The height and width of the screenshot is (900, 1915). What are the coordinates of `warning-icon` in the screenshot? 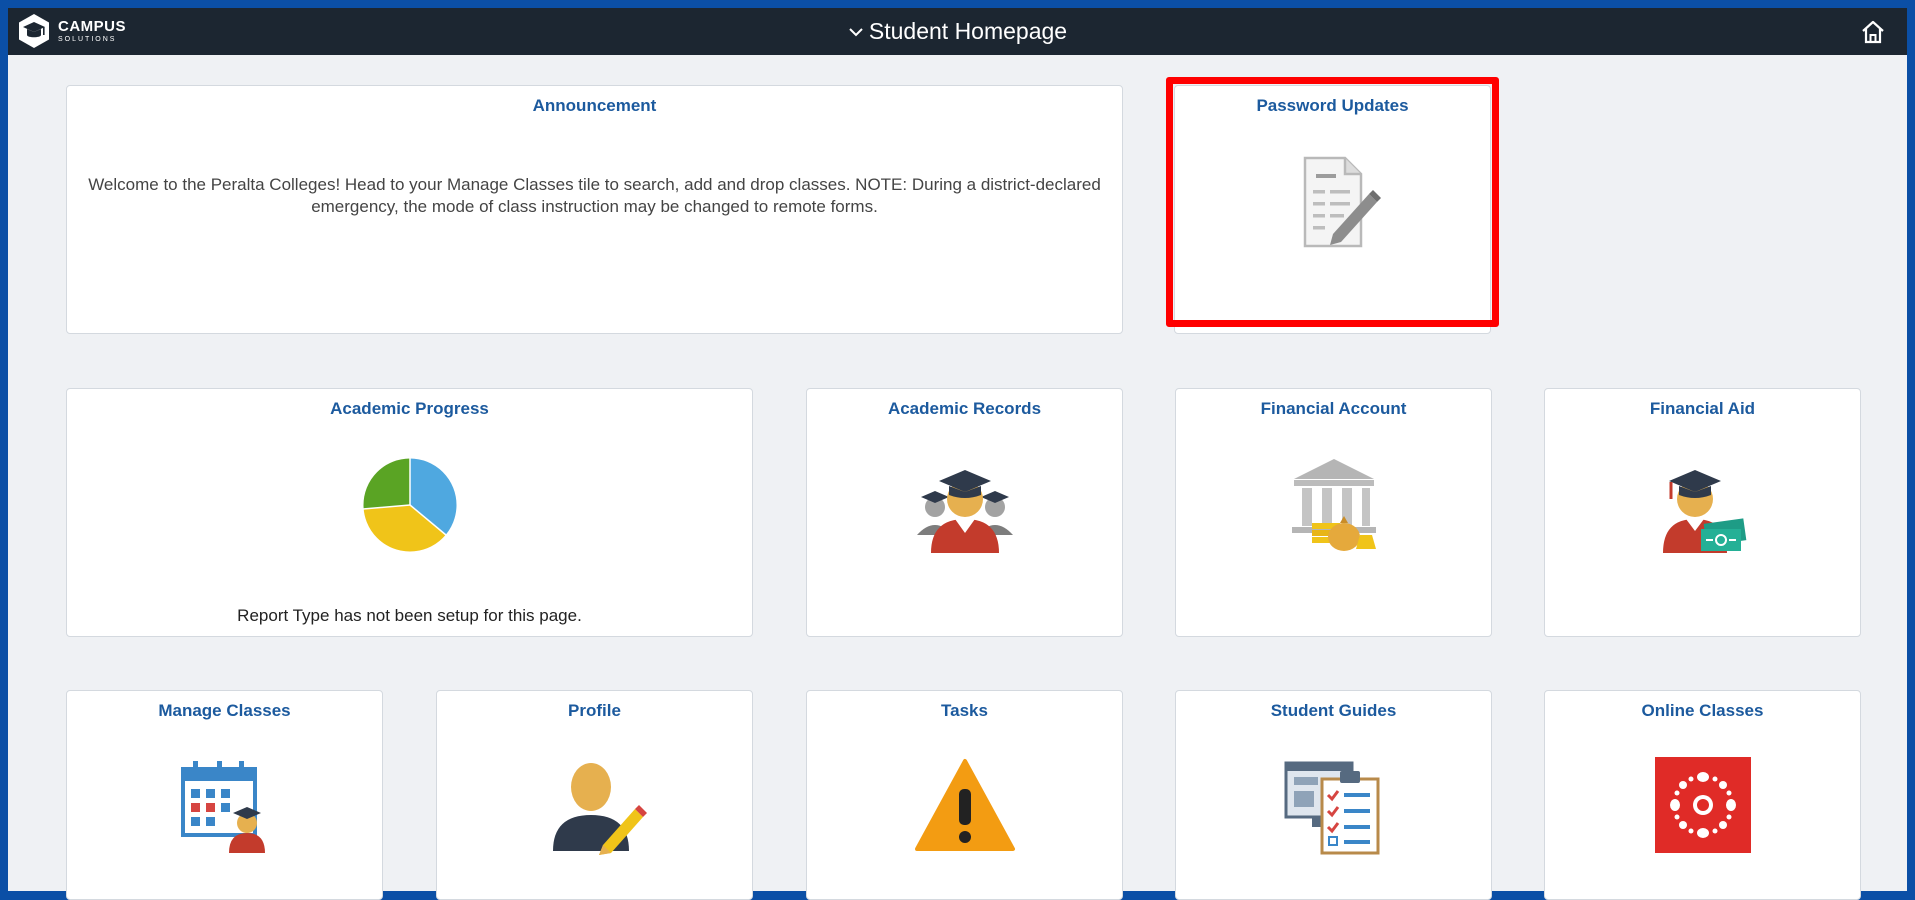 It's located at (964, 805).